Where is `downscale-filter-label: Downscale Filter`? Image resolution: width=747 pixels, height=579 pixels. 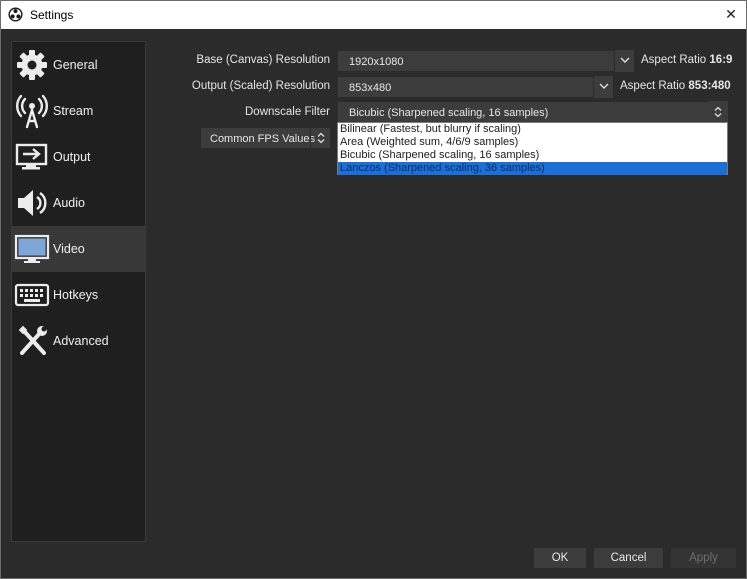
downscale-filter-label: Downscale Filter is located at coordinates (287, 112).